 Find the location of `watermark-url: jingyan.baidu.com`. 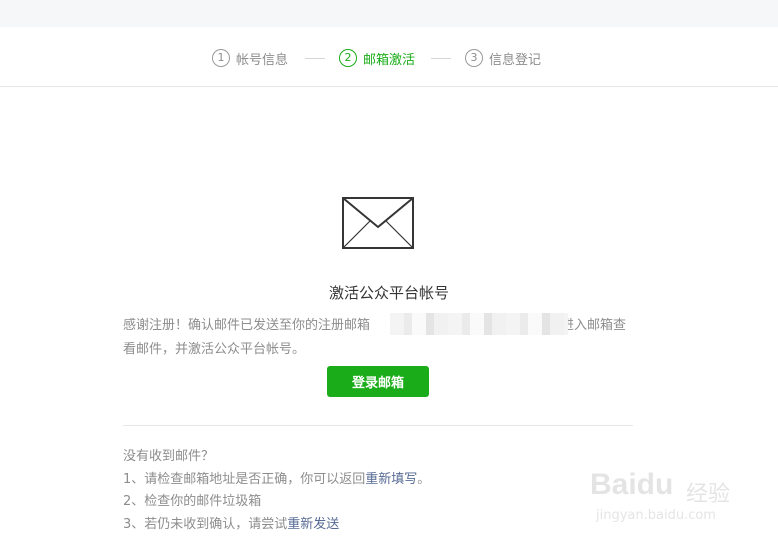

watermark-url: jingyan.baidu.com is located at coordinates (656, 515).